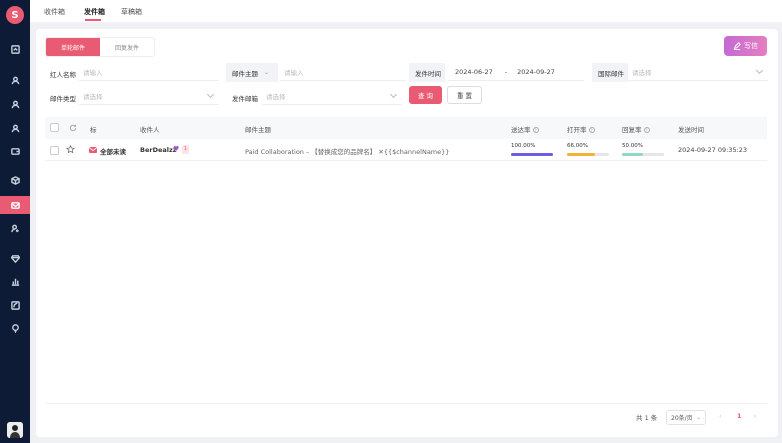  What do you see at coordinates (751, 46) in the screenshot?
I see `compose-label: 写信` at bounding box center [751, 46].